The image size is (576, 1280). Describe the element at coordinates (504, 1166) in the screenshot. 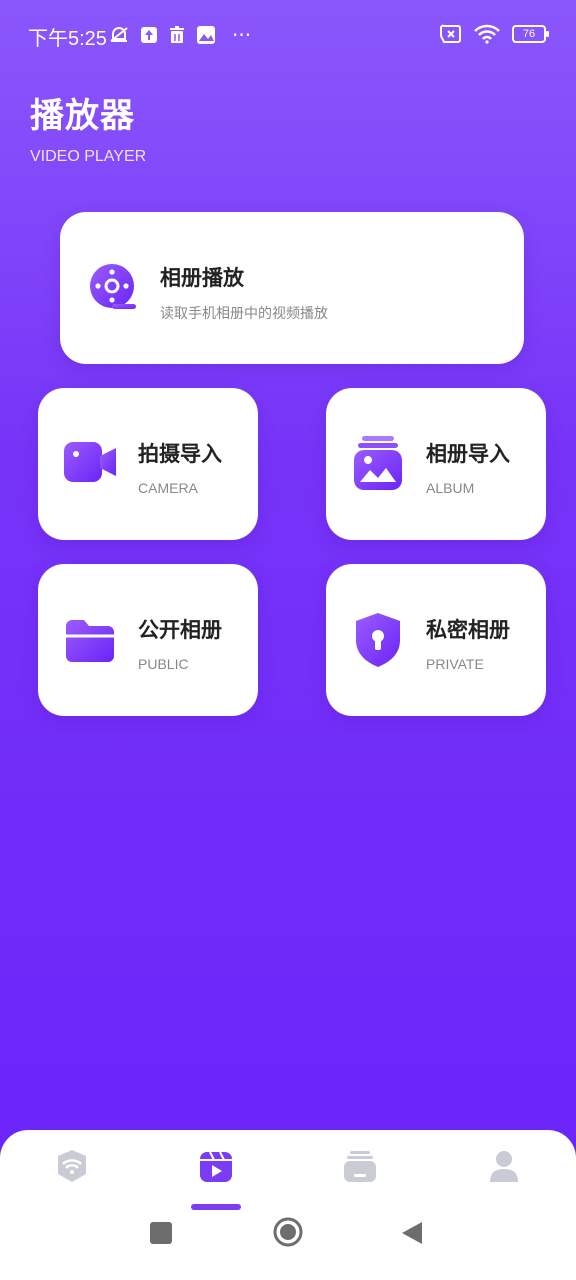

I see `user-icon` at that location.